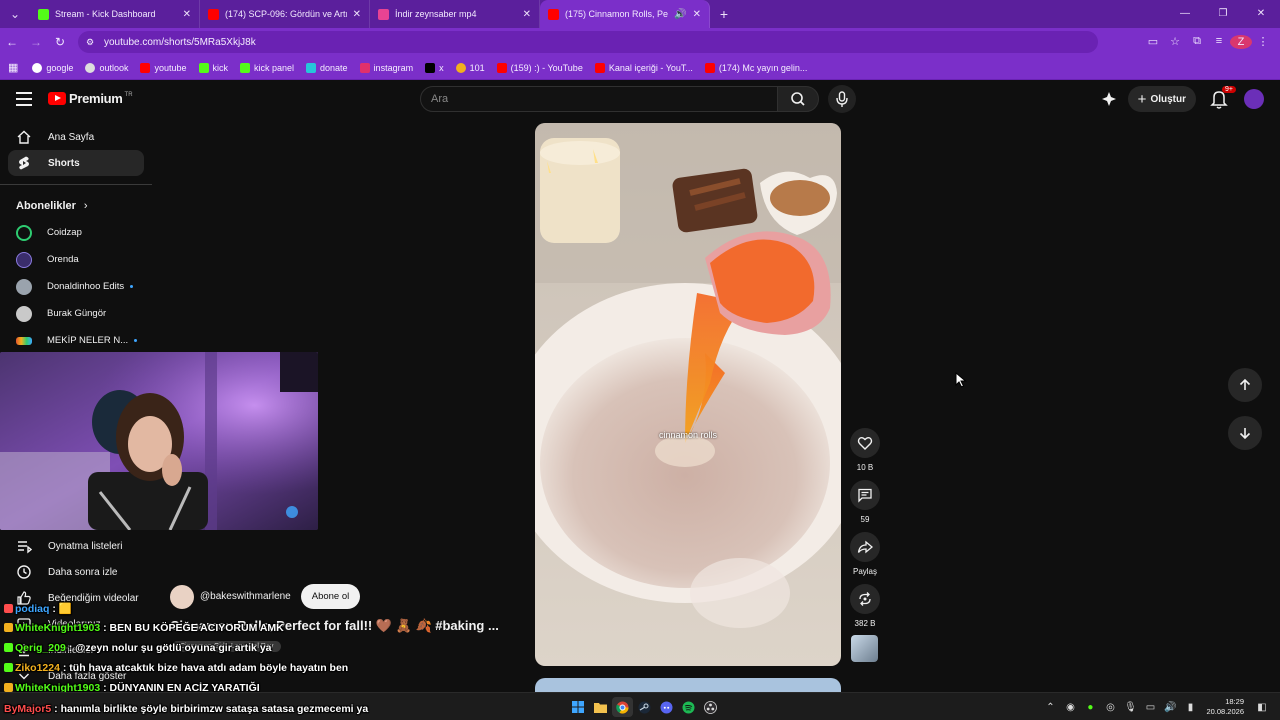 This screenshot has height=720, width=1280. I want to click on arrow-up-icon, so click(1245, 384).